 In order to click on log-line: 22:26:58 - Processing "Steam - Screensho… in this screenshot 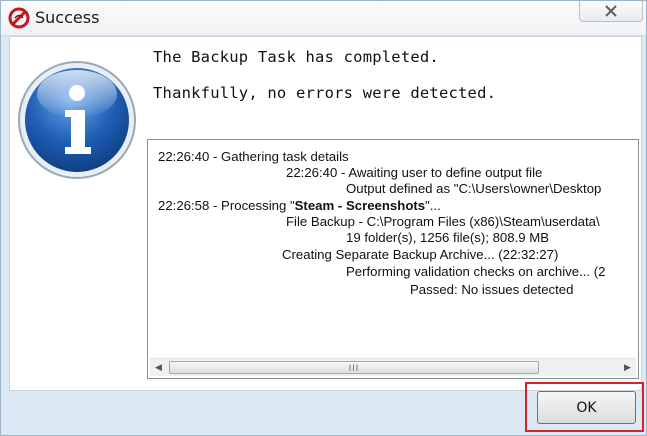, I will do `click(299, 205)`.